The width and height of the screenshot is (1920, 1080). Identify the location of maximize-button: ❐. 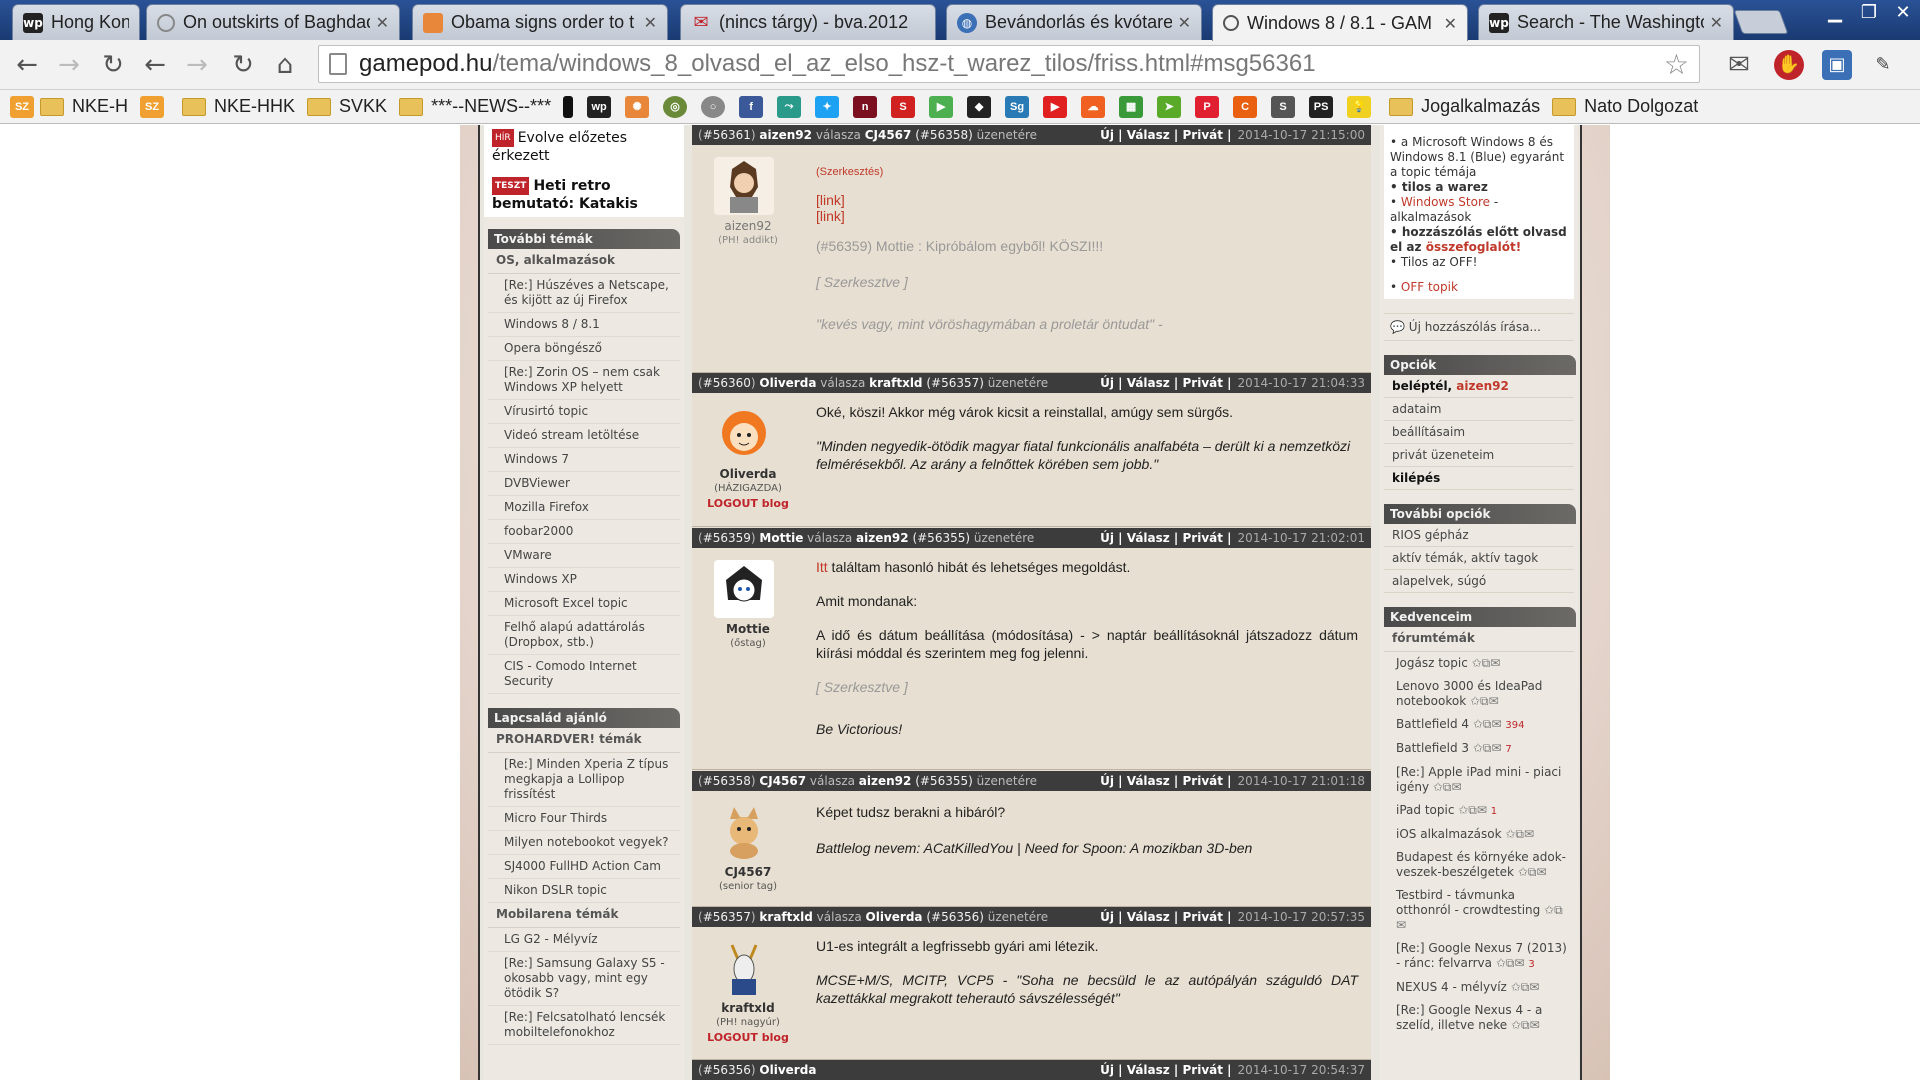
(1869, 13).